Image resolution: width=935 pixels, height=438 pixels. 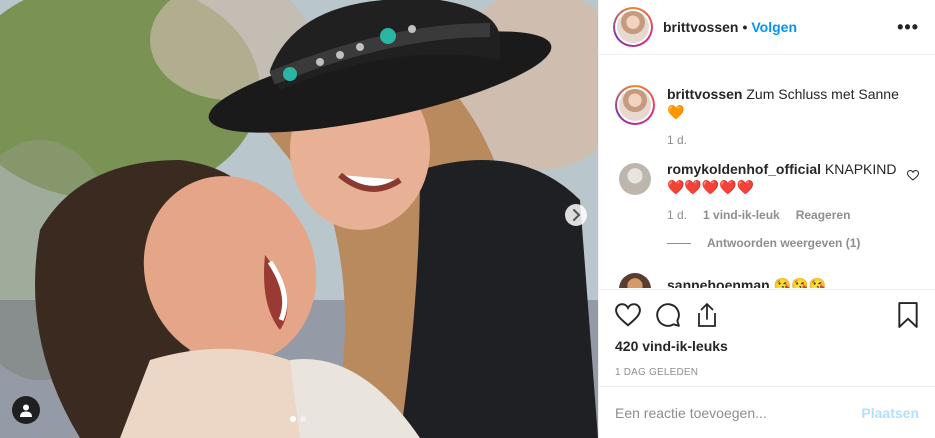 I want to click on comment-emoji: ❤️❤️❤️❤️❤️, so click(x=711, y=187).